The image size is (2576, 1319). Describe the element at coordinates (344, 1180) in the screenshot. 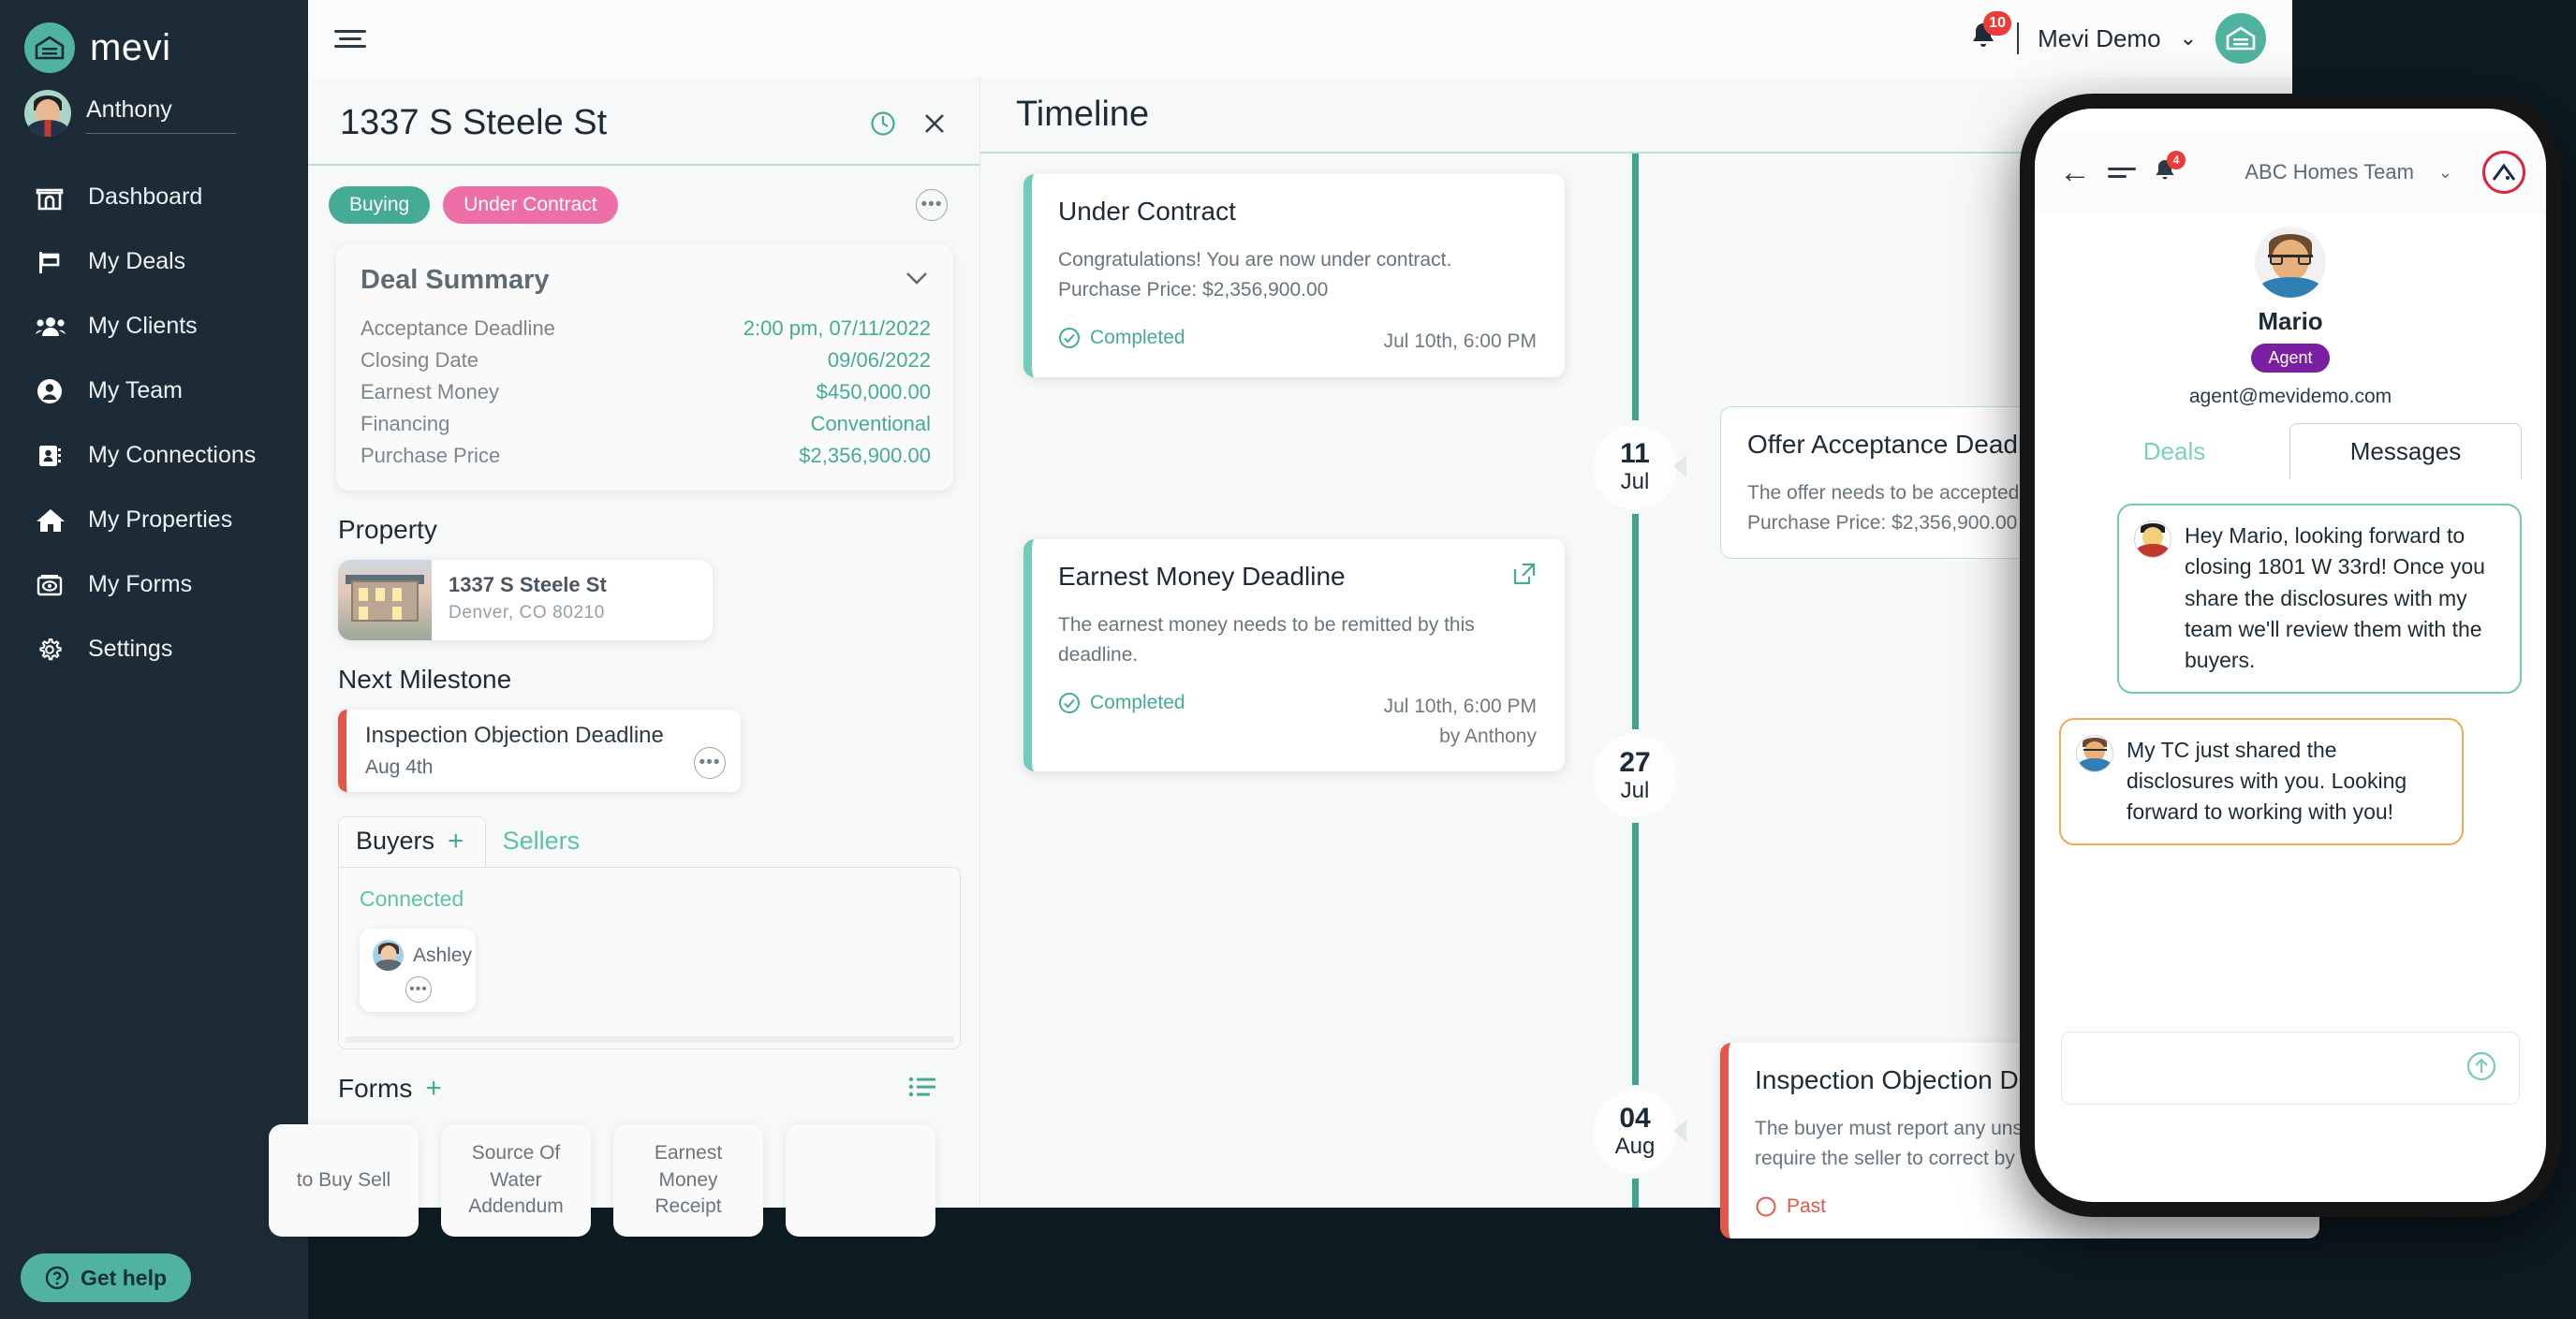

I see `form-card: to Buy Sell` at that location.